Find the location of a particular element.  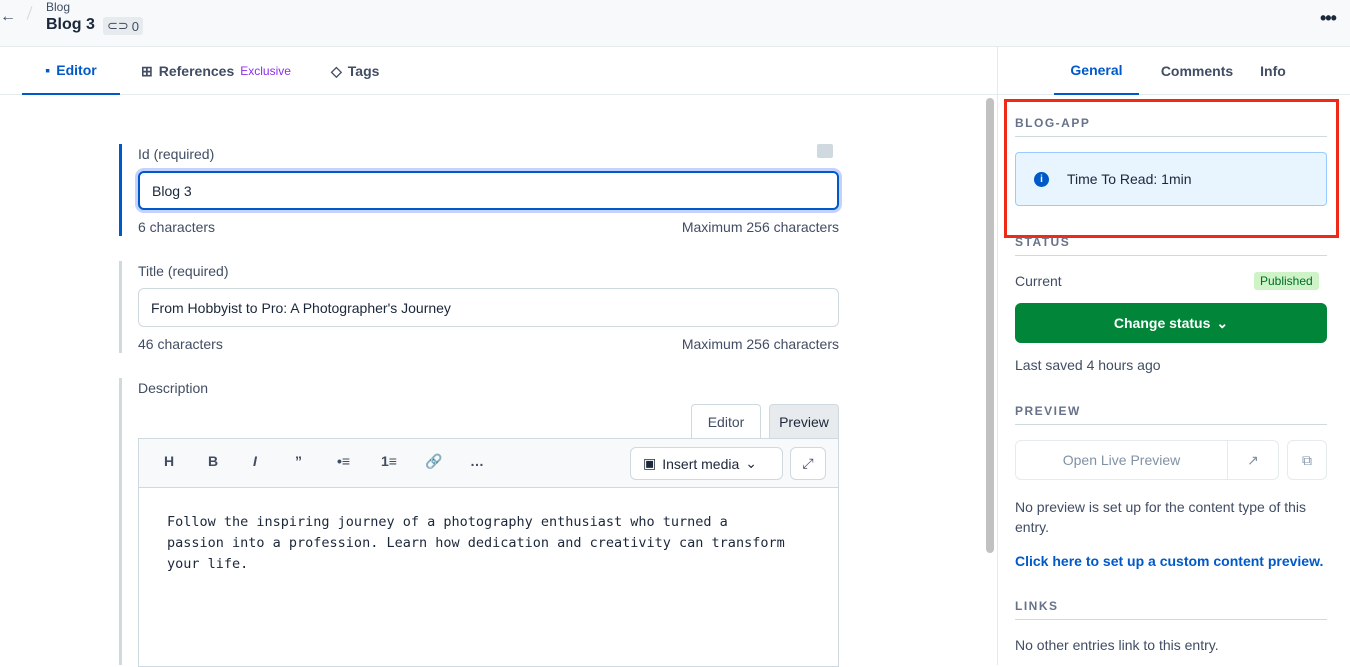

reference-count: 0 is located at coordinates (135, 26).